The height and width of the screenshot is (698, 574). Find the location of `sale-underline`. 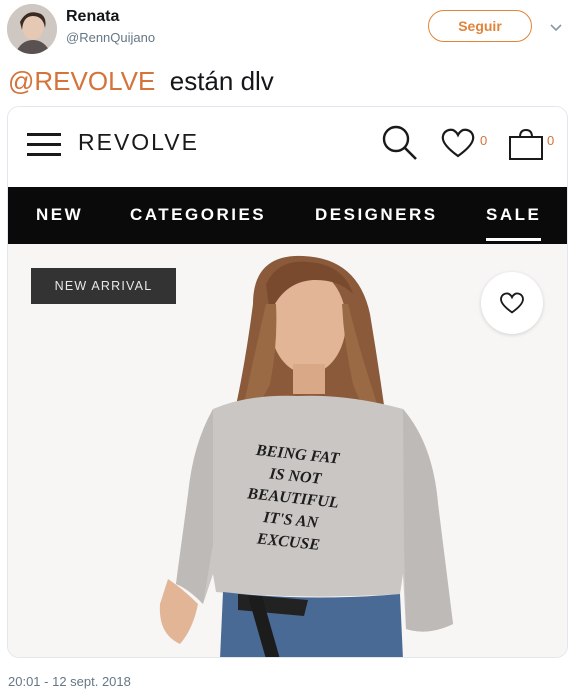

sale-underline is located at coordinates (513, 239).